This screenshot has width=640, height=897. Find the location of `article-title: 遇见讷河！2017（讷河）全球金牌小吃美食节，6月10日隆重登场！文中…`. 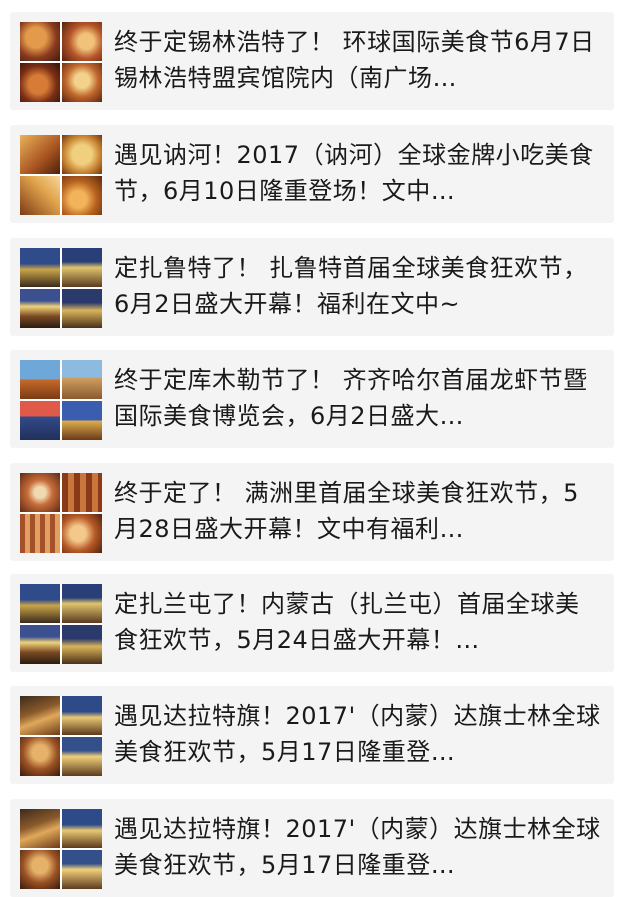

article-title: 遇见讷河！2017（讷河）全球金牌小吃美食节，6月10日隆重登场！文中… is located at coordinates (358, 173).